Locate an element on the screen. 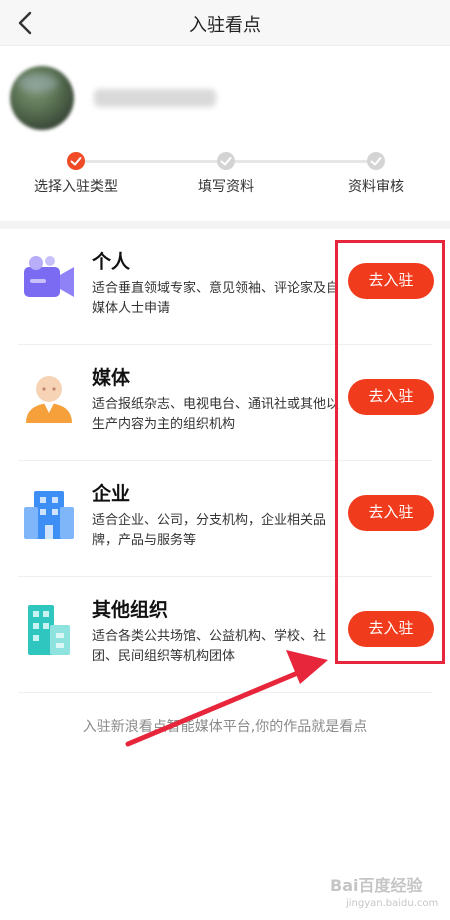 The height and width of the screenshot is (920, 450). step-label-review: 资料审核 is located at coordinates (376, 187).